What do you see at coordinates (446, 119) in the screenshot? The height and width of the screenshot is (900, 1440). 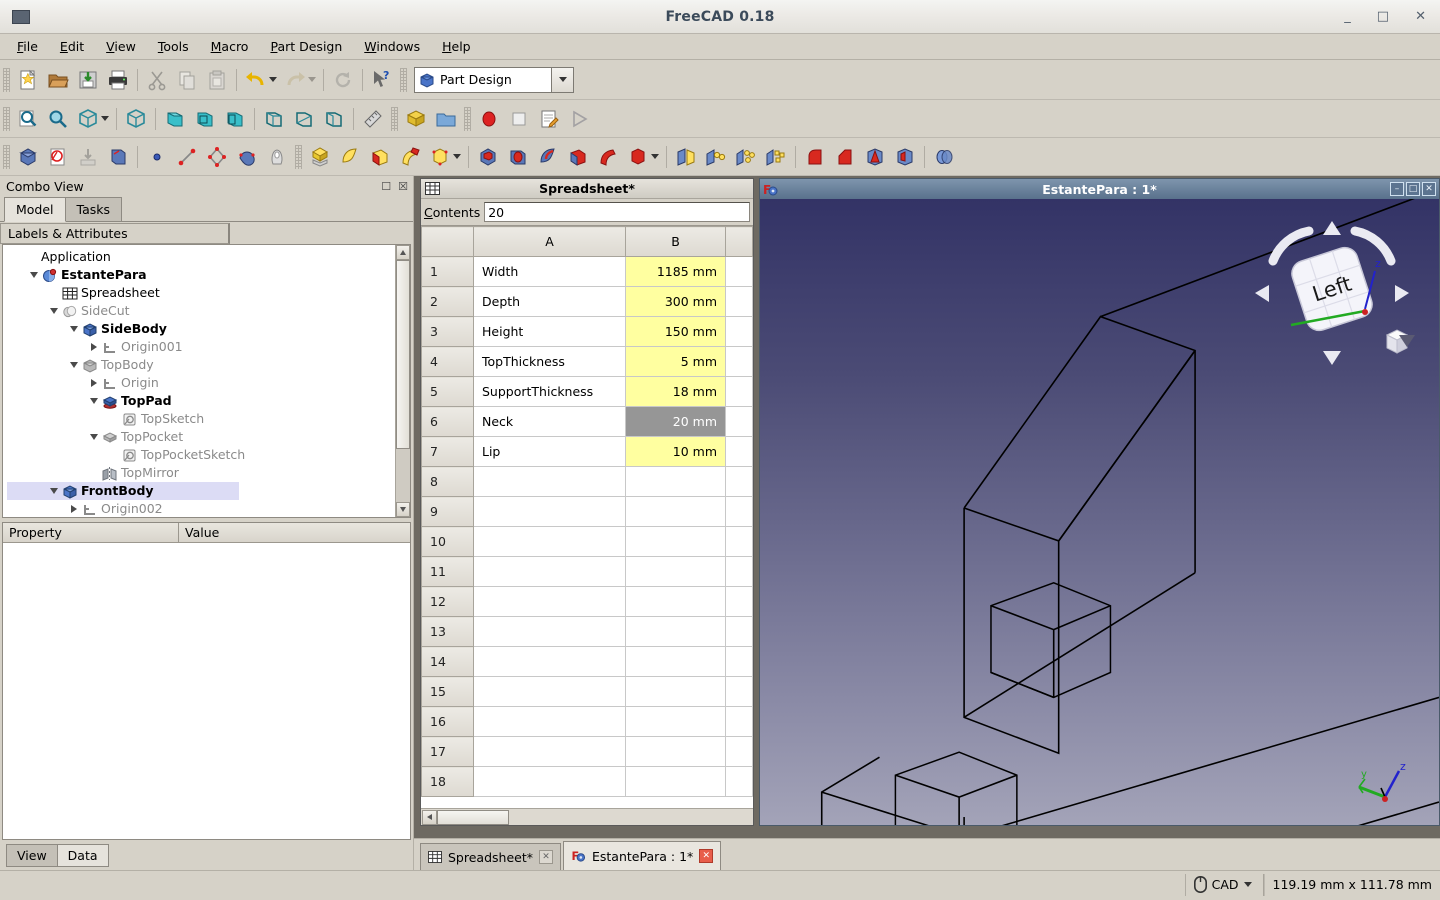 I see `create-group-icon` at bounding box center [446, 119].